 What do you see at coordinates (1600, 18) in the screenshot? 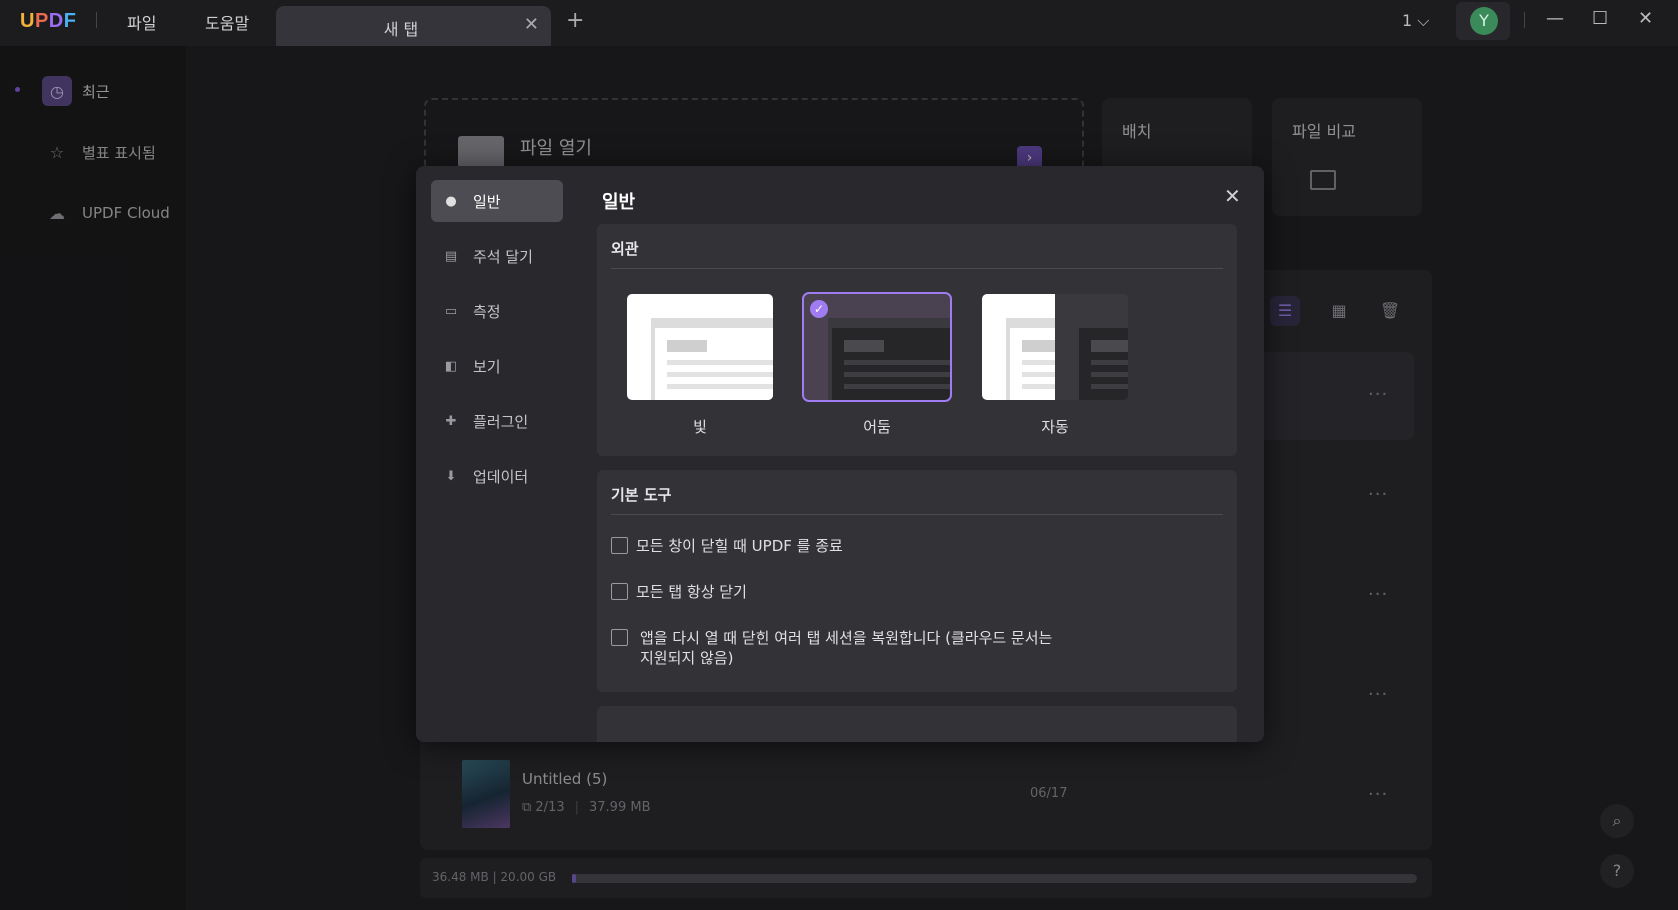
I see `maximize-icon: ☐` at bounding box center [1600, 18].